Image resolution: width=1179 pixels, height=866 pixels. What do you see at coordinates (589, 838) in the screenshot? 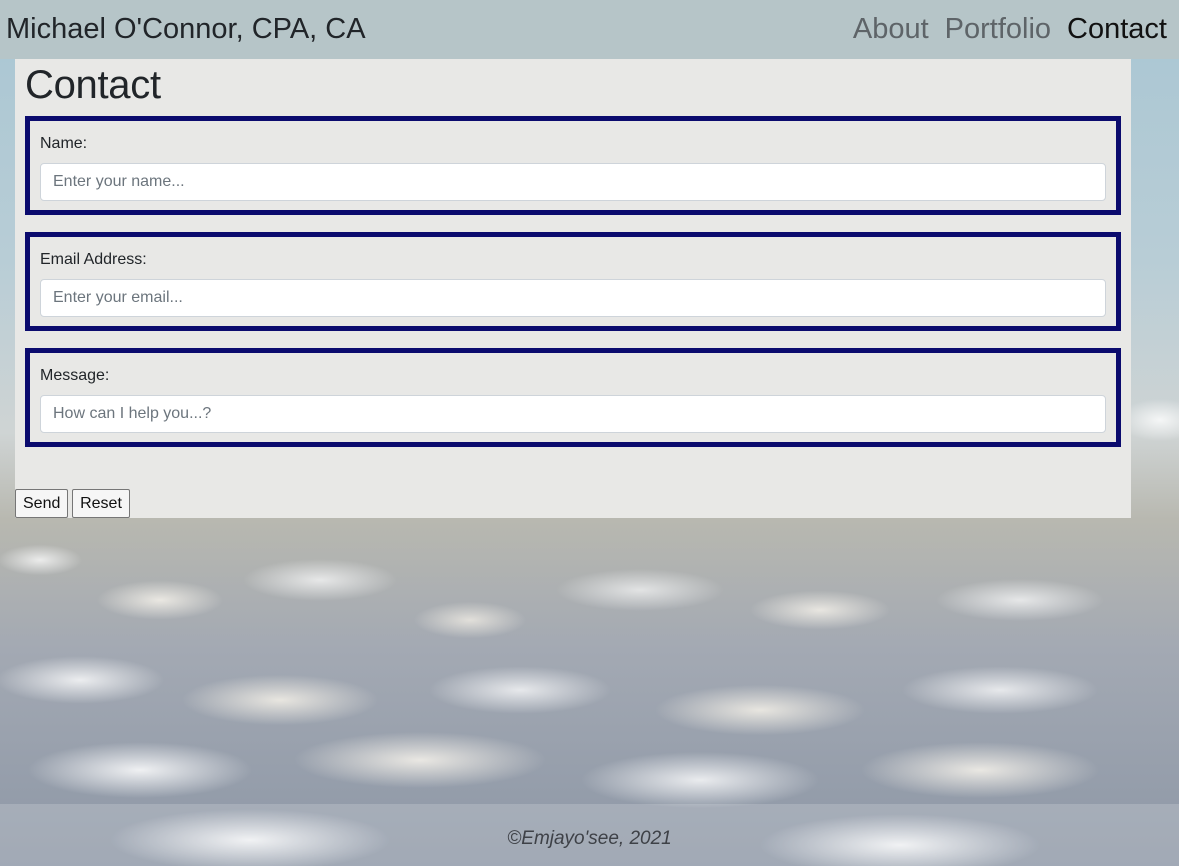
I see `footer-copyright: ©Emjayo'see, 2021` at bounding box center [589, 838].